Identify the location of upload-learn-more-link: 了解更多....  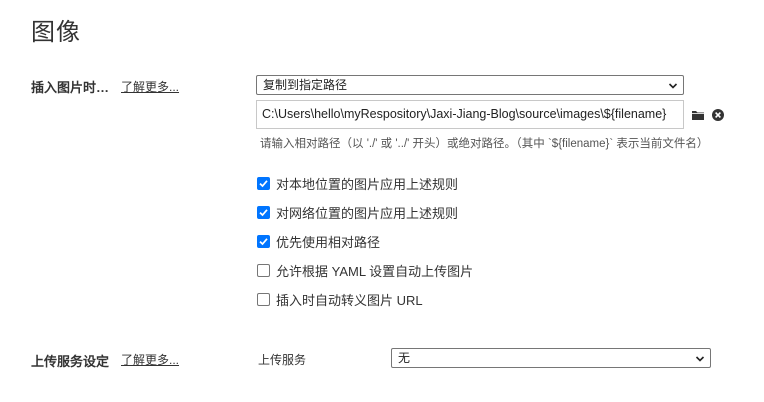
(150, 359).